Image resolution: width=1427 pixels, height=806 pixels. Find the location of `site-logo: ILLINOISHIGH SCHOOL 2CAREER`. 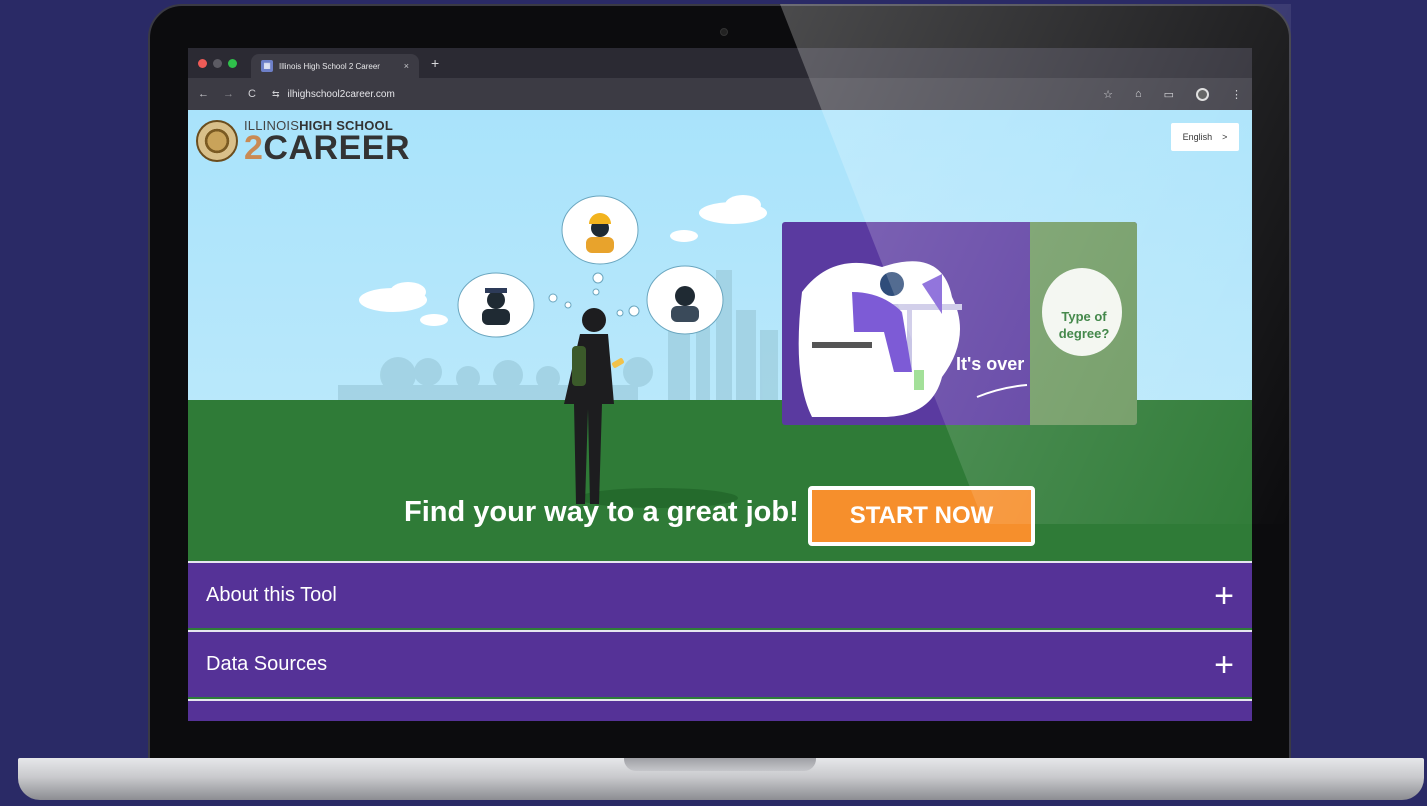

site-logo: ILLINOISHIGH SCHOOL 2CAREER is located at coordinates (303, 141).